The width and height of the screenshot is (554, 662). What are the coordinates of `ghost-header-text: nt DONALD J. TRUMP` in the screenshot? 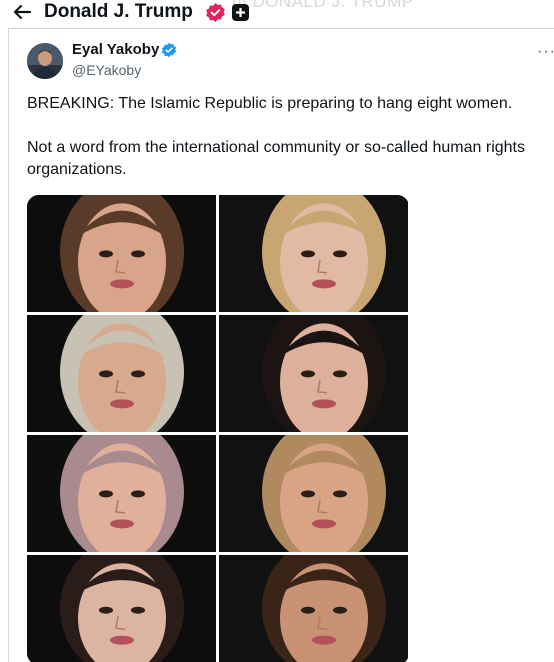 It's located at (323, 5).